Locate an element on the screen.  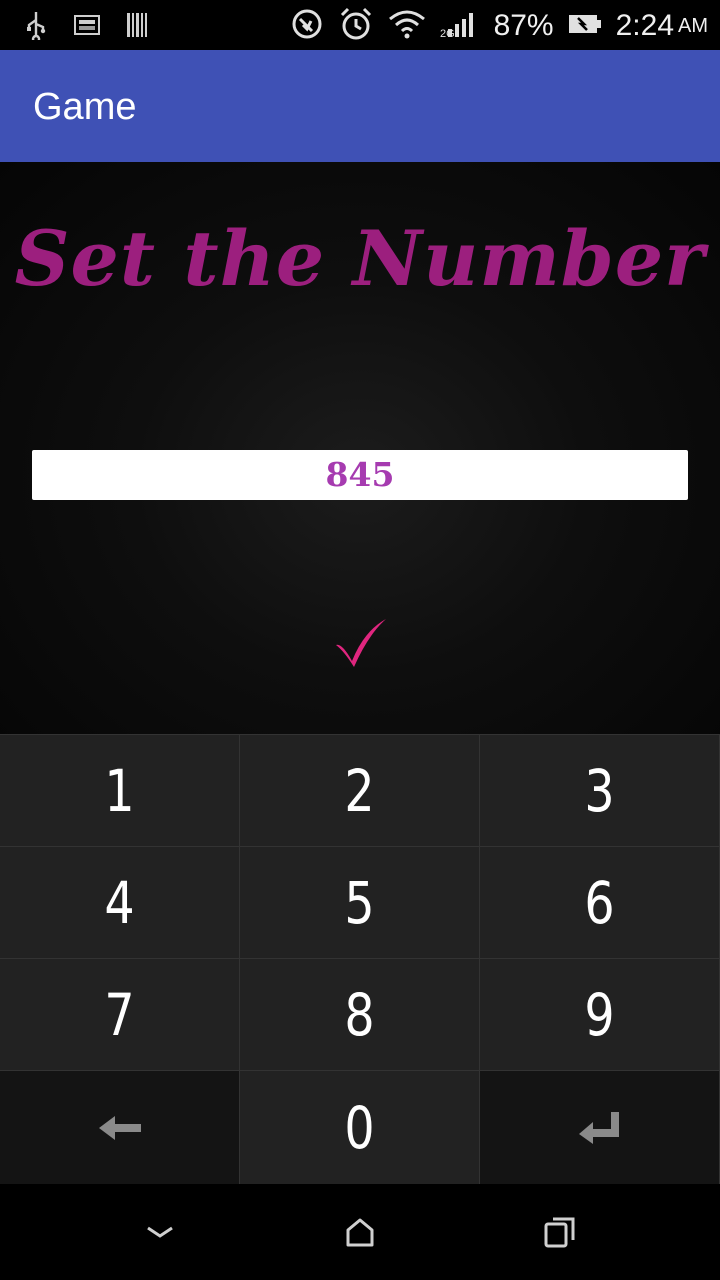
app-title: Game is located at coordinates (85, 107).